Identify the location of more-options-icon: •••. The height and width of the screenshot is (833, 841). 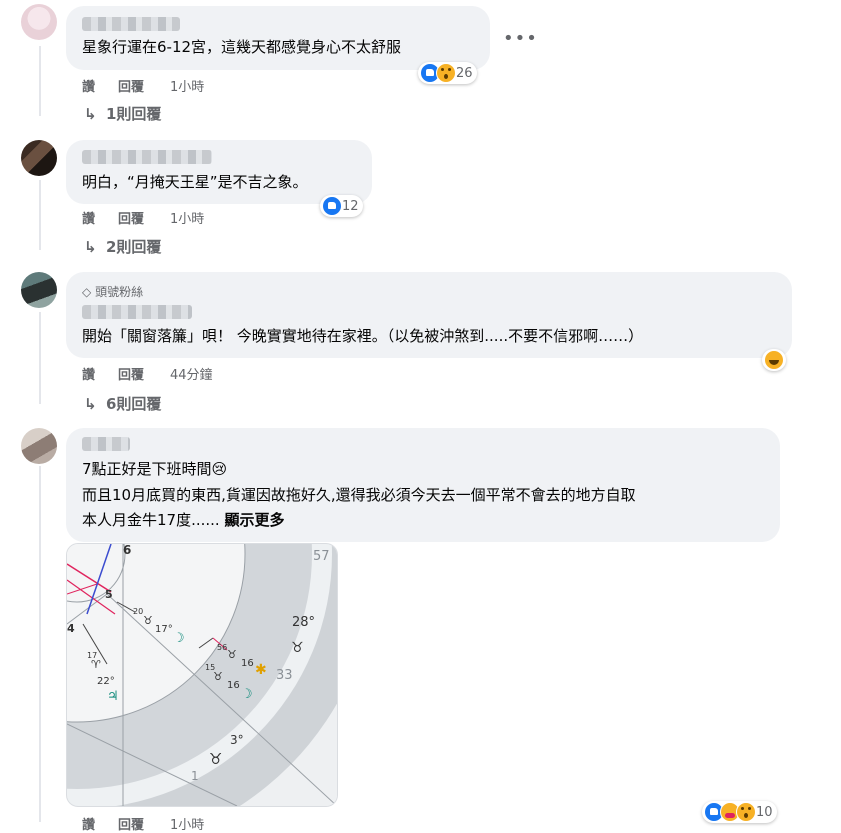
(520, 38).